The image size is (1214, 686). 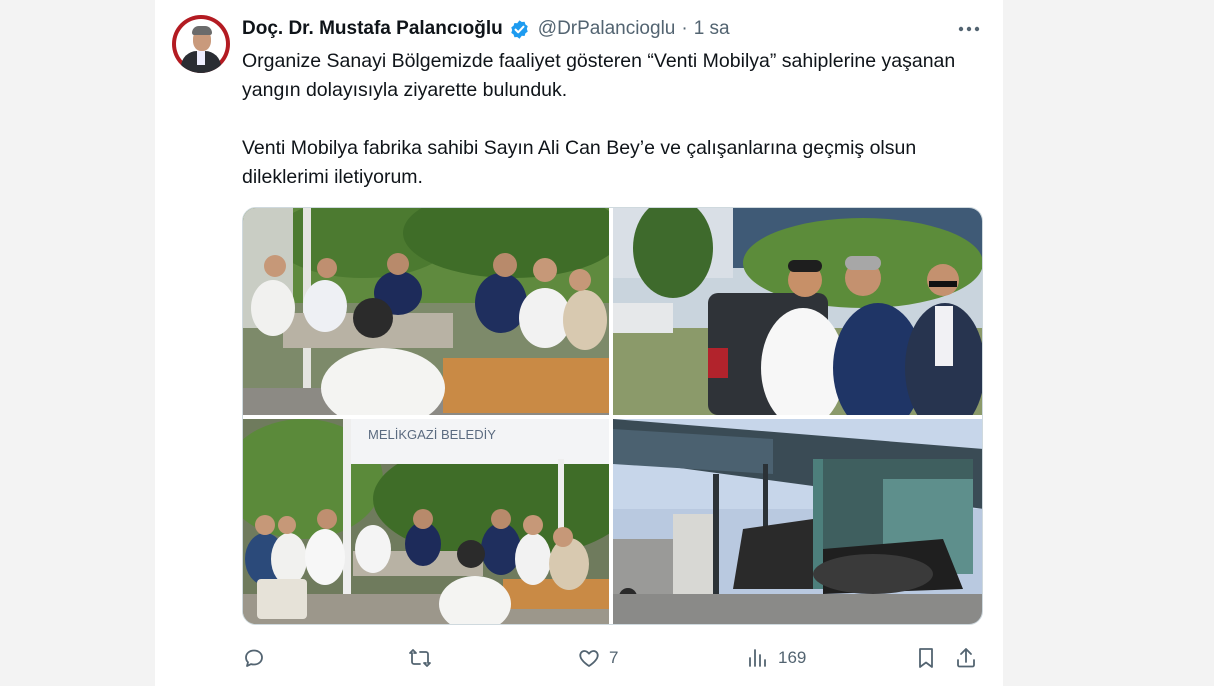 I want to click on view-count: 169, so click(x=792, y=657).